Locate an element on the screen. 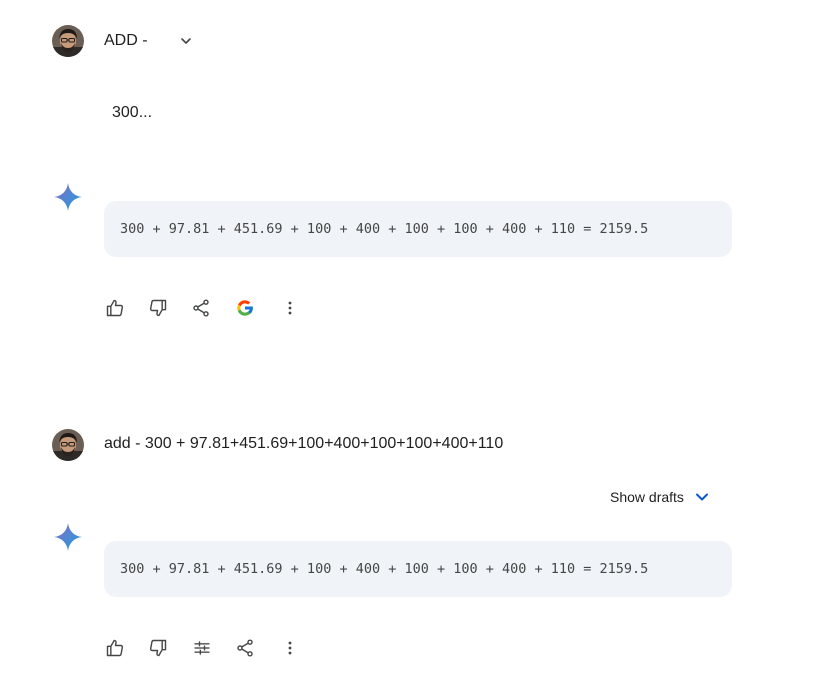 This screenshot has height=690, width=813. tune-icon is located at coordinates (202, 648).